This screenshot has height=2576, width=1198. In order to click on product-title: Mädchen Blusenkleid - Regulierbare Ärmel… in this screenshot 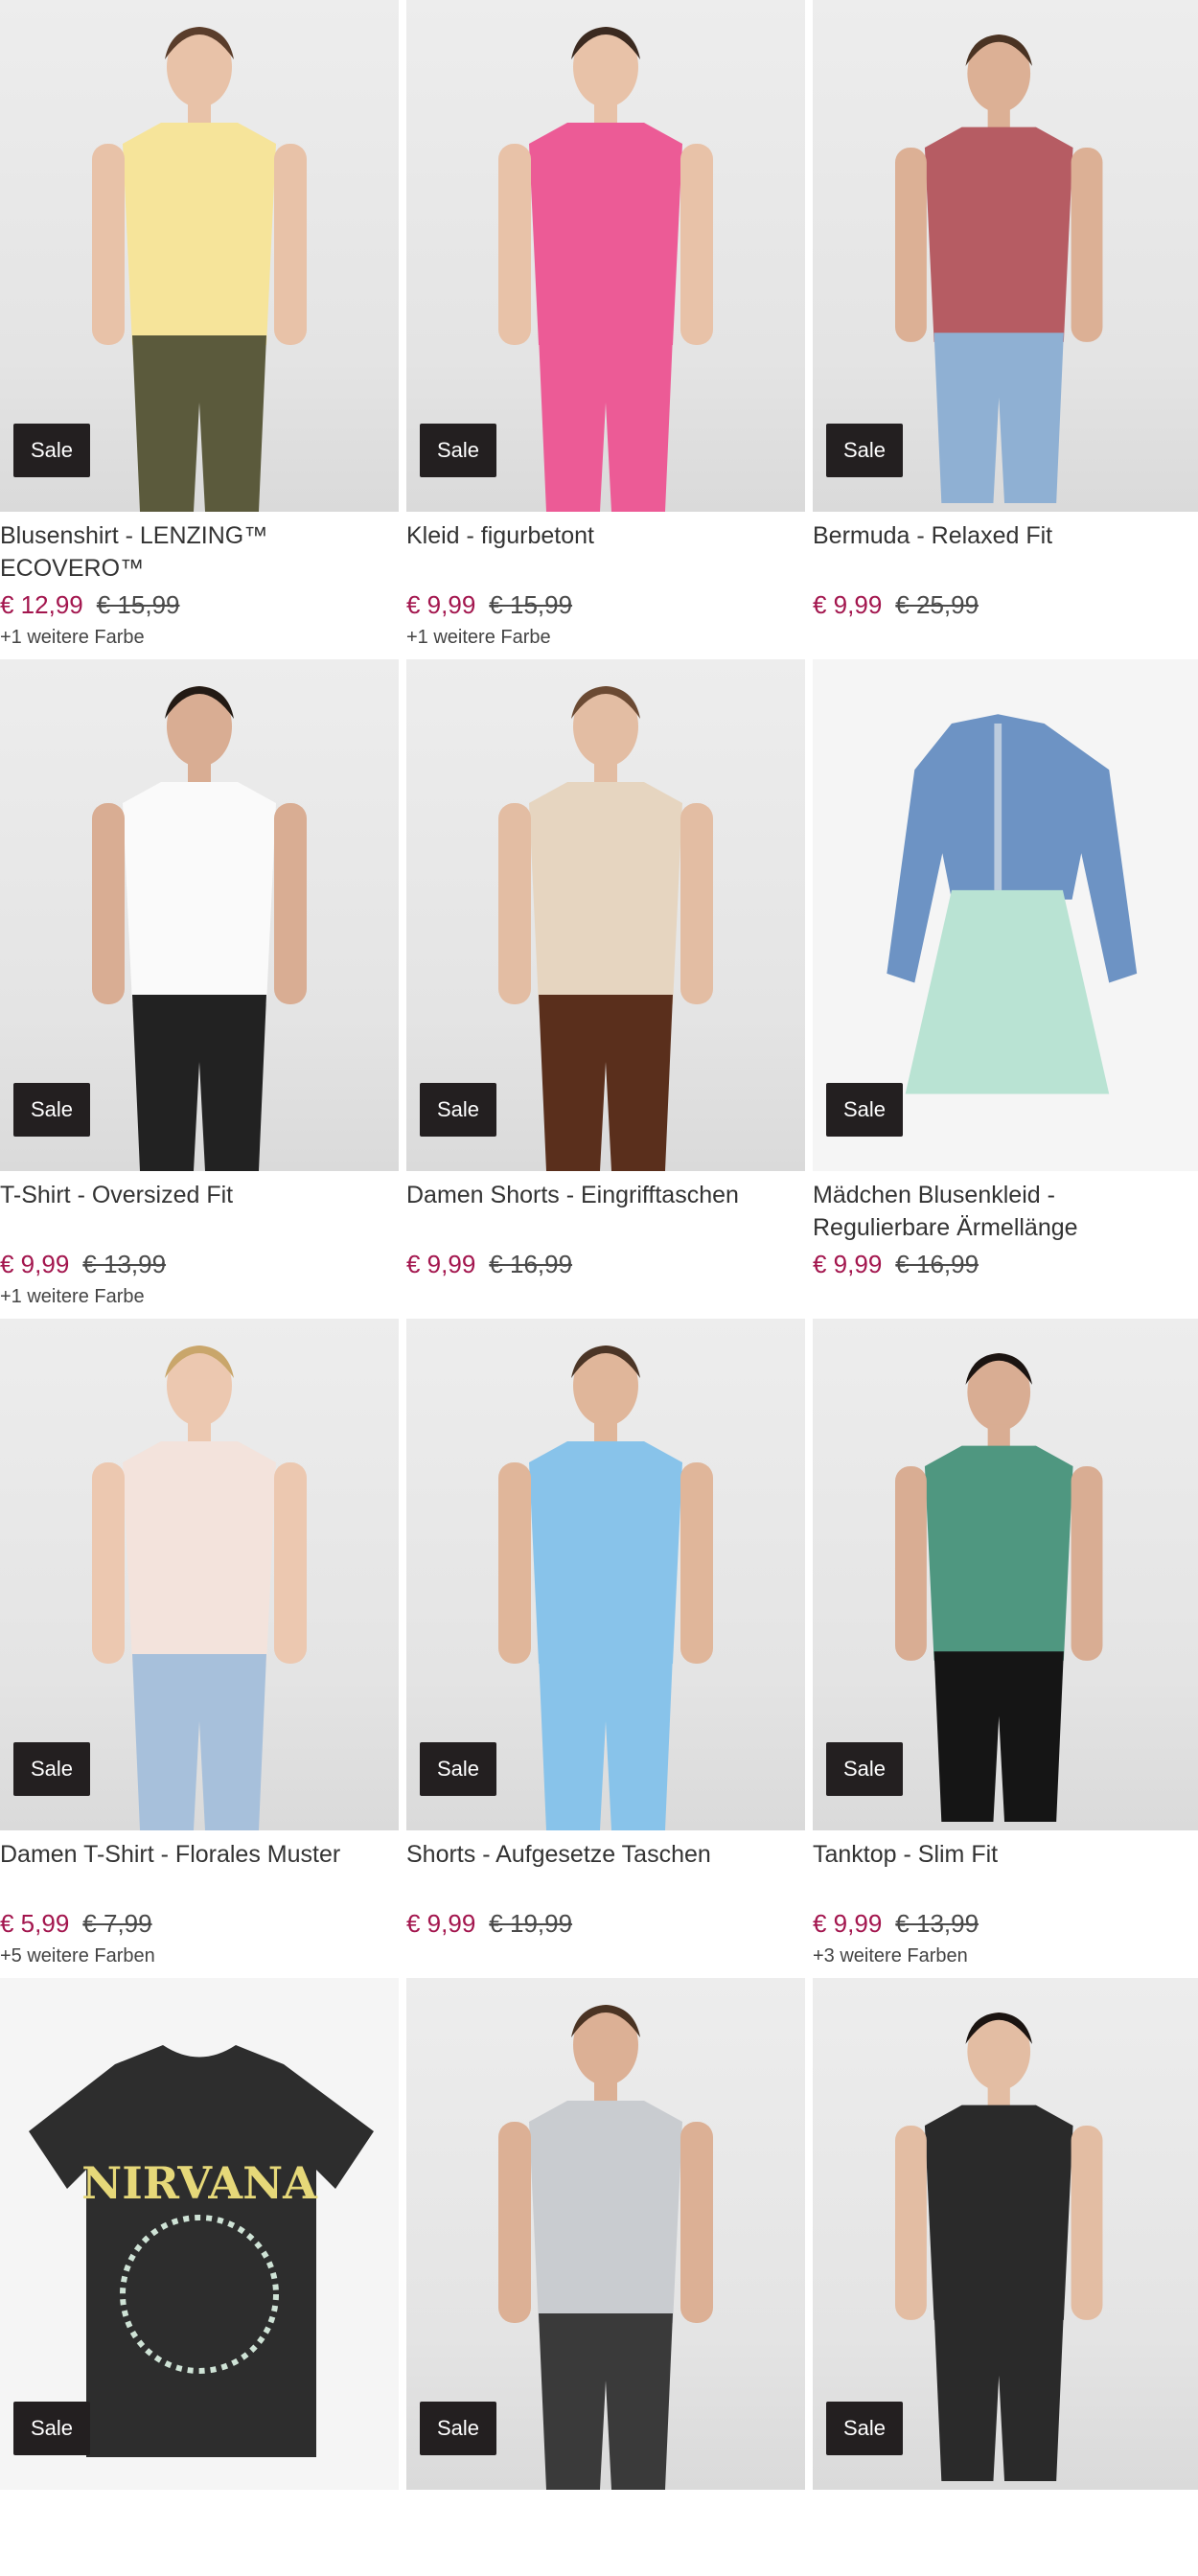, I will do `click(1005, 1211)`.